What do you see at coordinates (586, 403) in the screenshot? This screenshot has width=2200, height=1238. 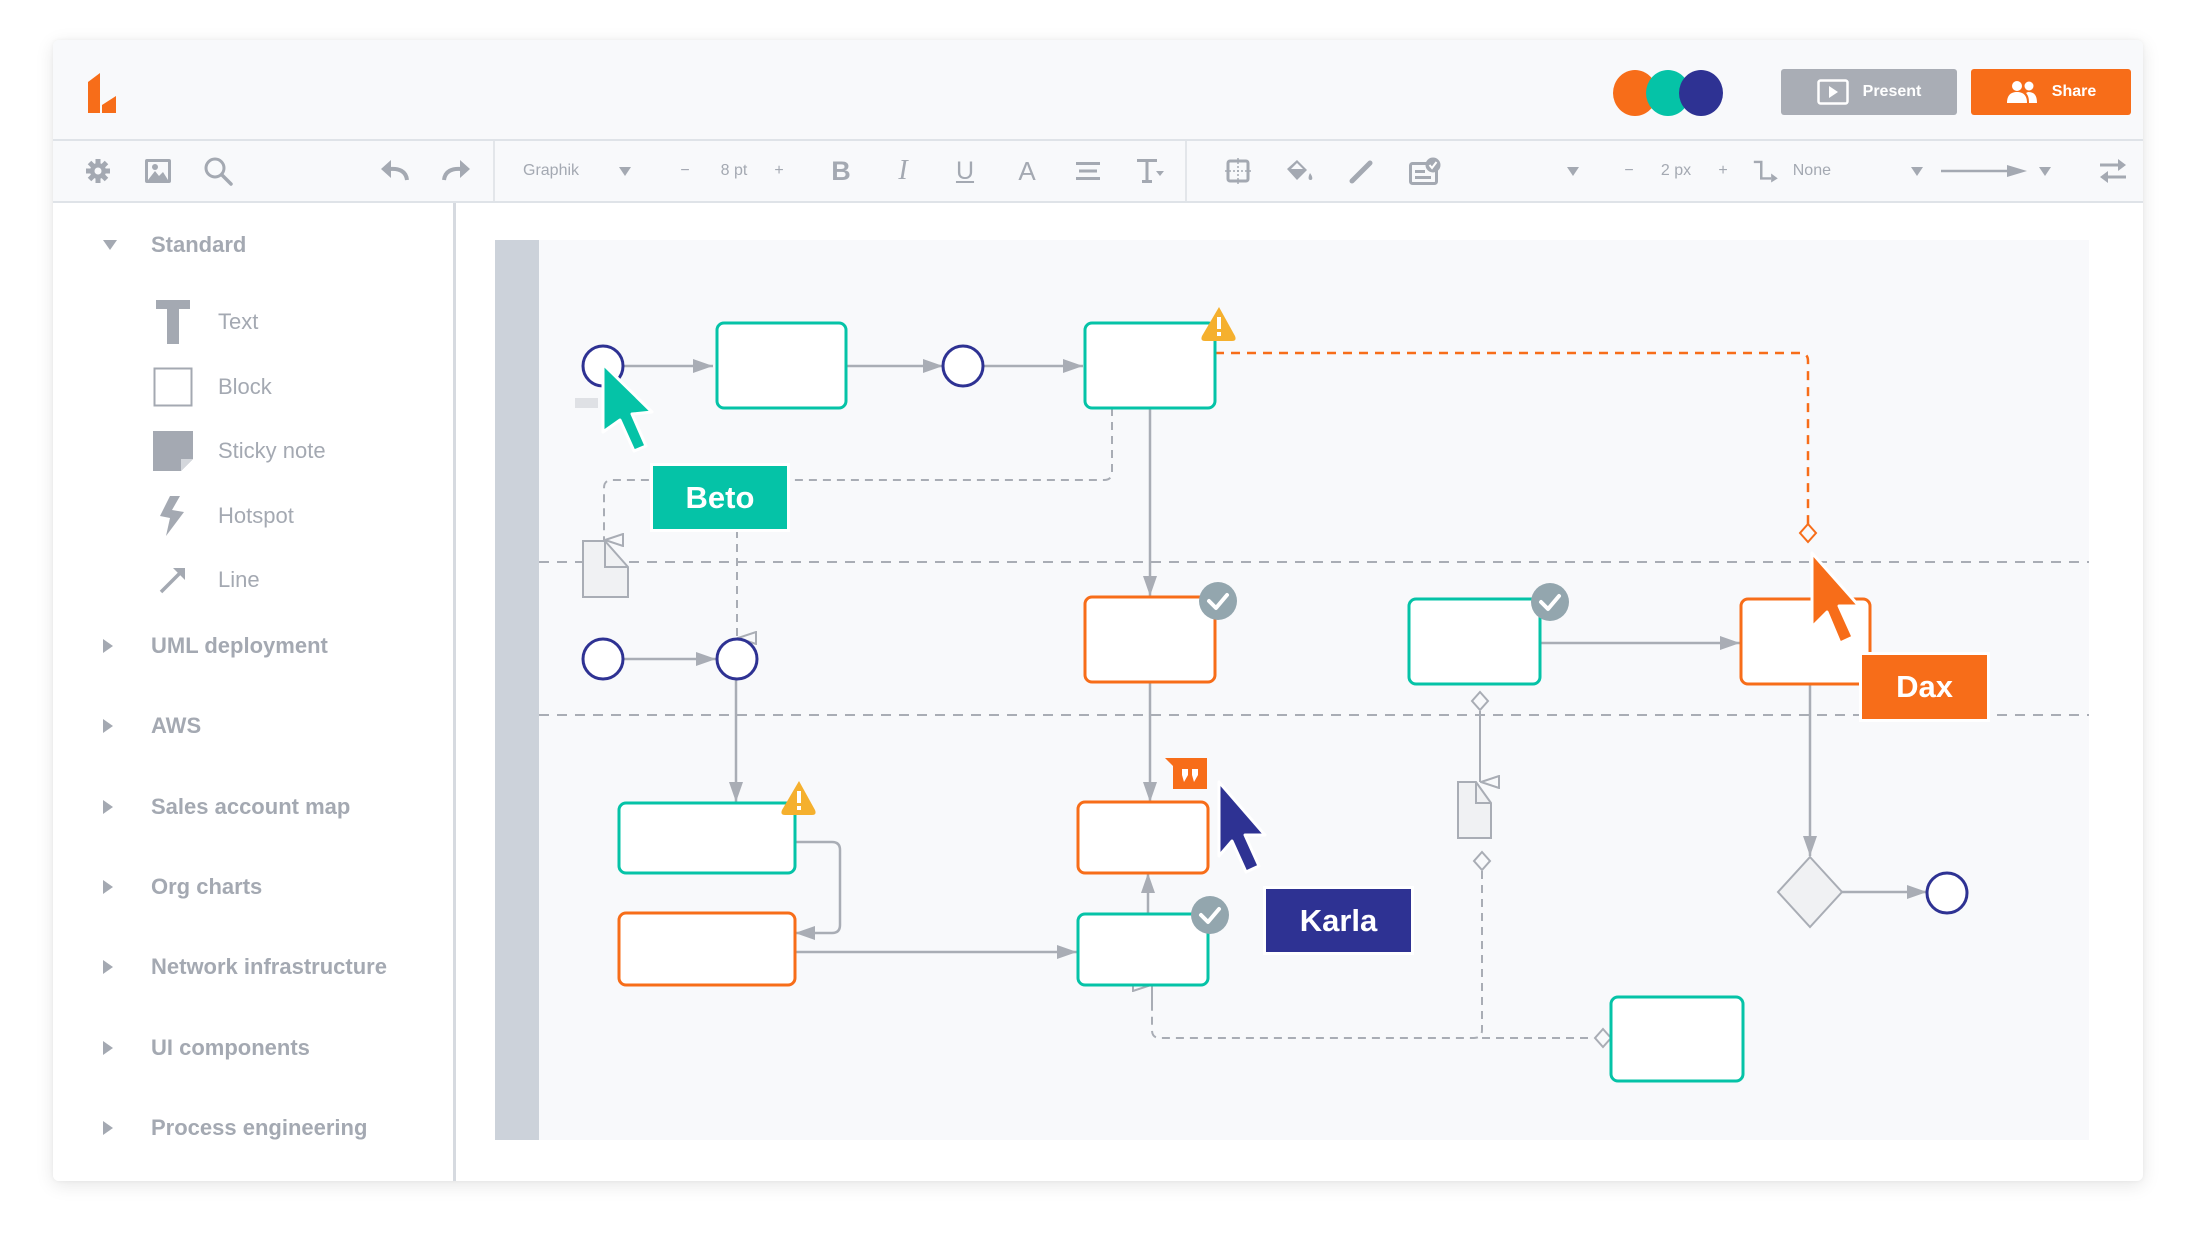 I see `drag-handle` at bounding box center [586, 403].